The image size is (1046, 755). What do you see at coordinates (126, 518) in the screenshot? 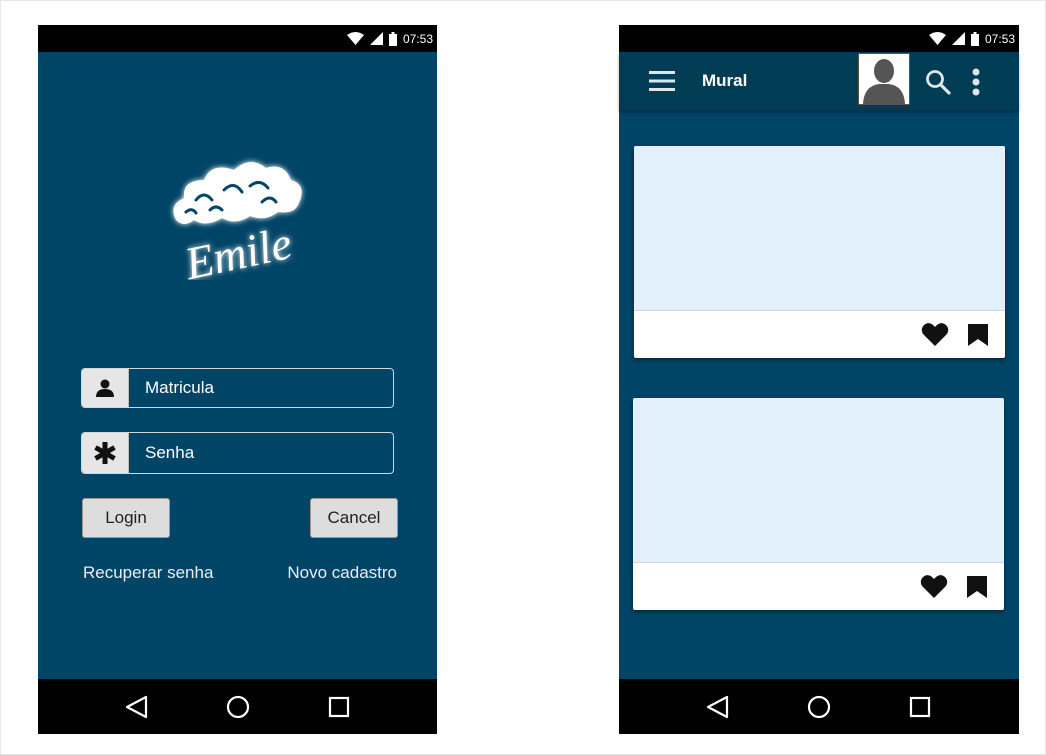
I see `login-button: Login` at bounding box center [126, 518].